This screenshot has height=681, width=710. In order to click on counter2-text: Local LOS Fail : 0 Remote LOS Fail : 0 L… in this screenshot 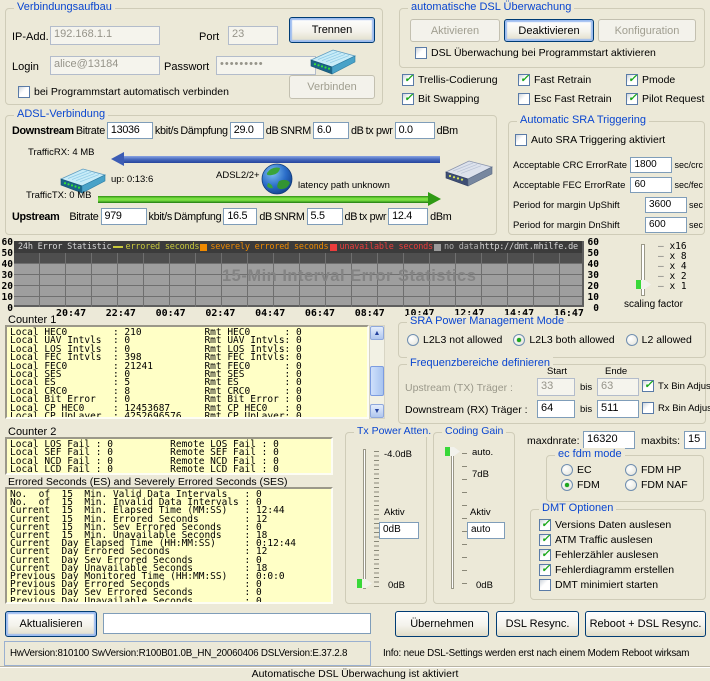, I will do `click(169, 456)`.